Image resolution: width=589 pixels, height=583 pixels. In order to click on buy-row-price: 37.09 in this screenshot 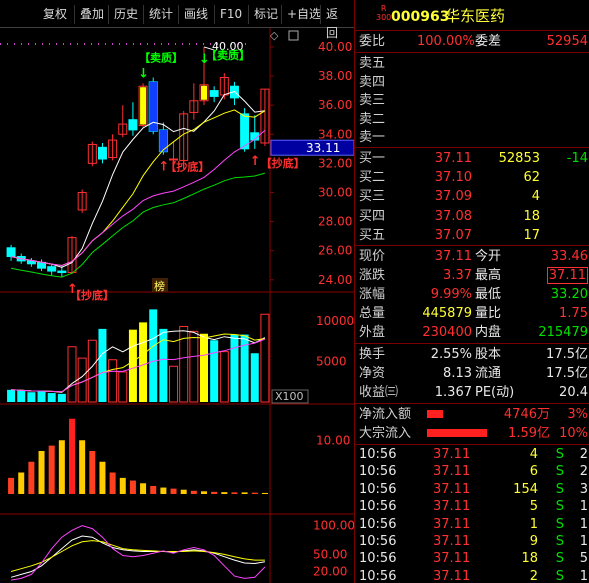, I will do `click(453, 197)`.